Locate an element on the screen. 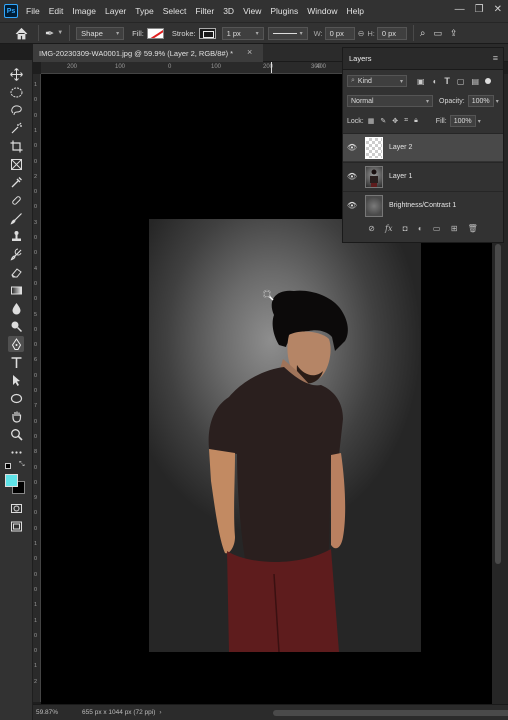 The height and width of the screenshot is (720, 508). type-icon is located at coordinates (16, 362).